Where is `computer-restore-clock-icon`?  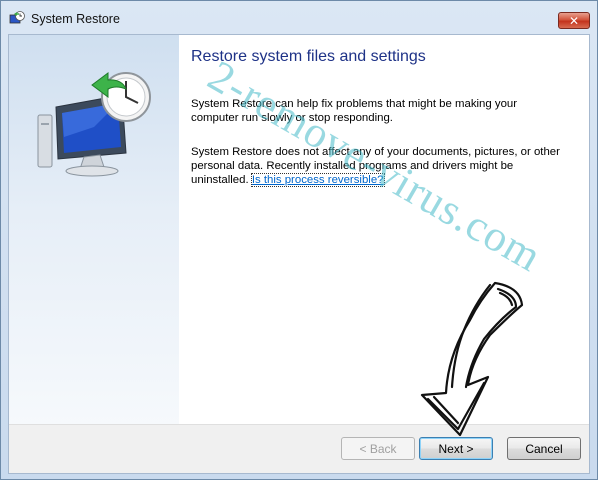 computer-restore-clock-icon is located at coordinates (94, 124).